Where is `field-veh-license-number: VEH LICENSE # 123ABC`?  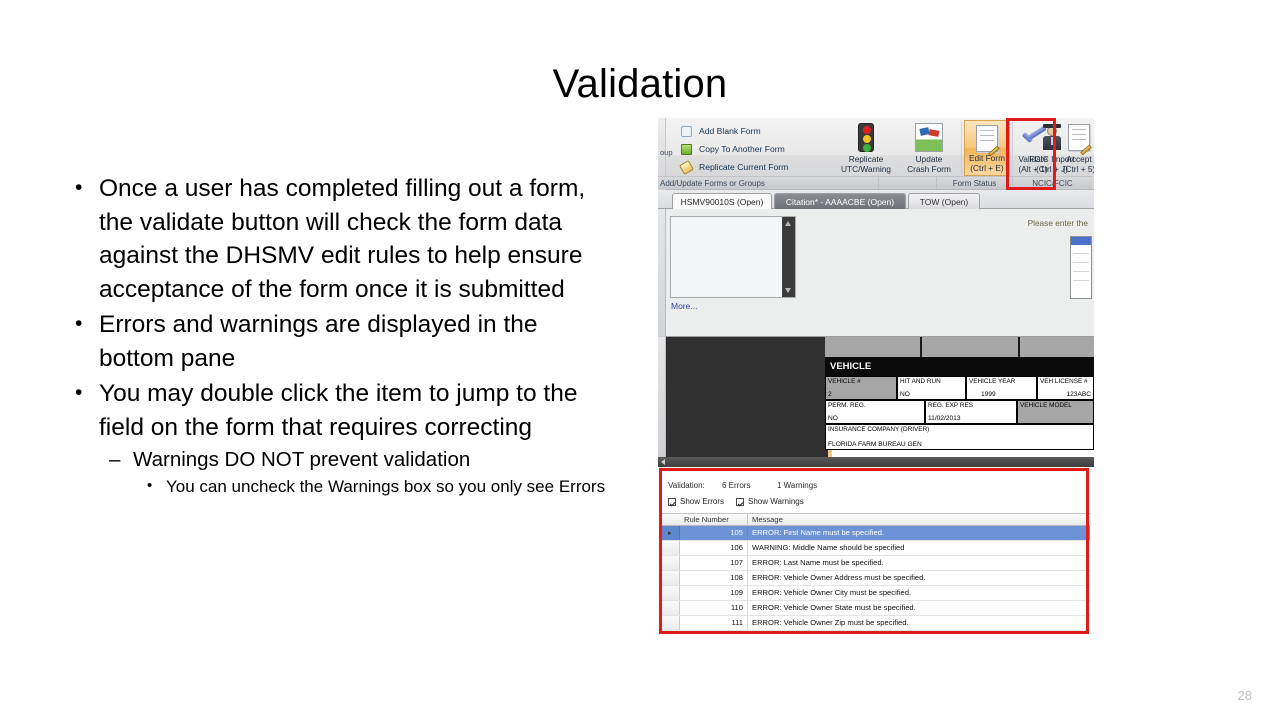 field-veh-license-number: VEH LICENSE # 123ABC is located at coordinates (1065, 388).